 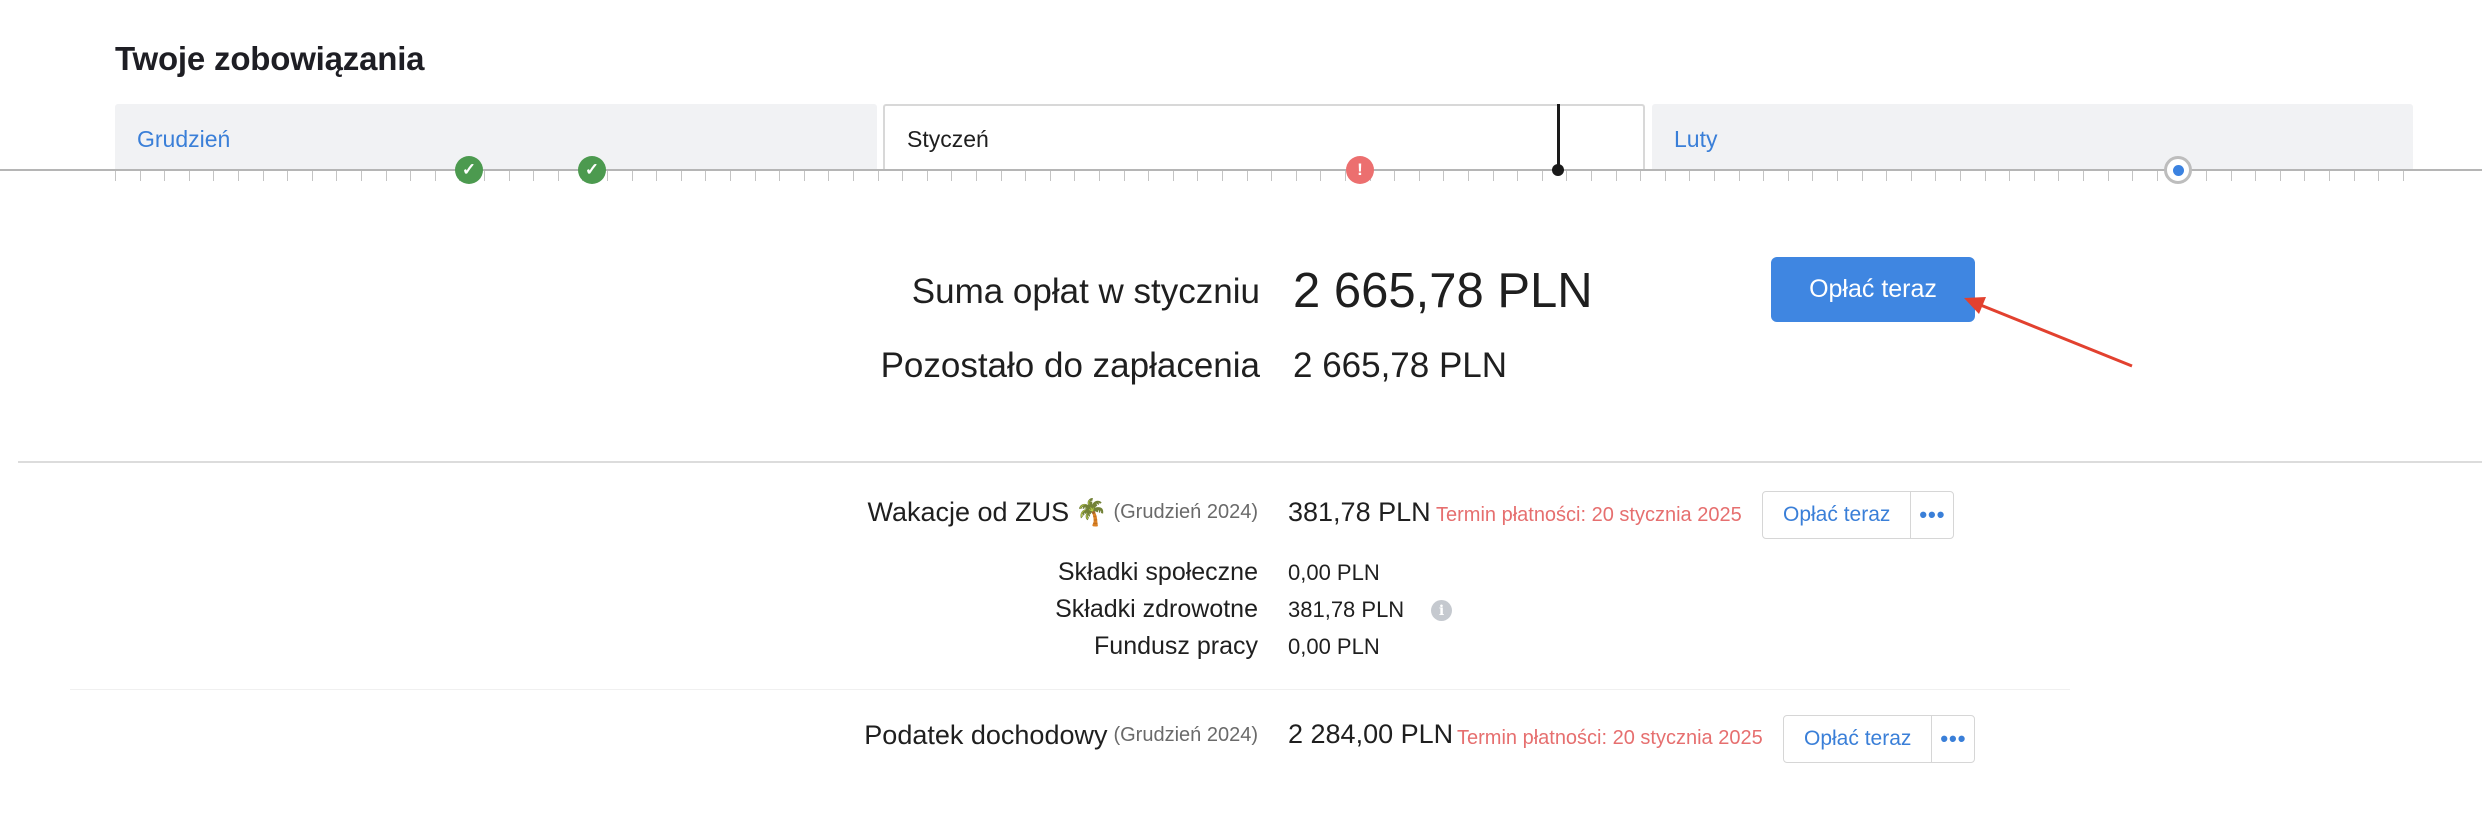 I want to click on tab-month-february: Luty, so click(x=2032, y=137).